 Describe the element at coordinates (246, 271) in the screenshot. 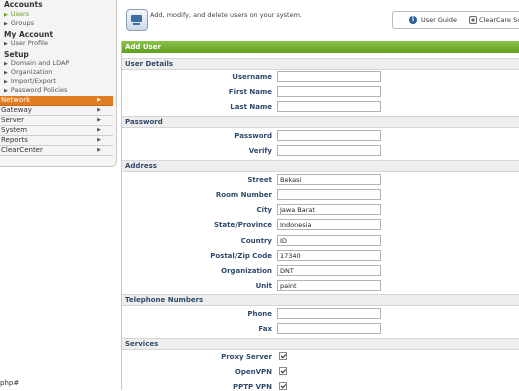

I see `organization-label: Organization` at that location.